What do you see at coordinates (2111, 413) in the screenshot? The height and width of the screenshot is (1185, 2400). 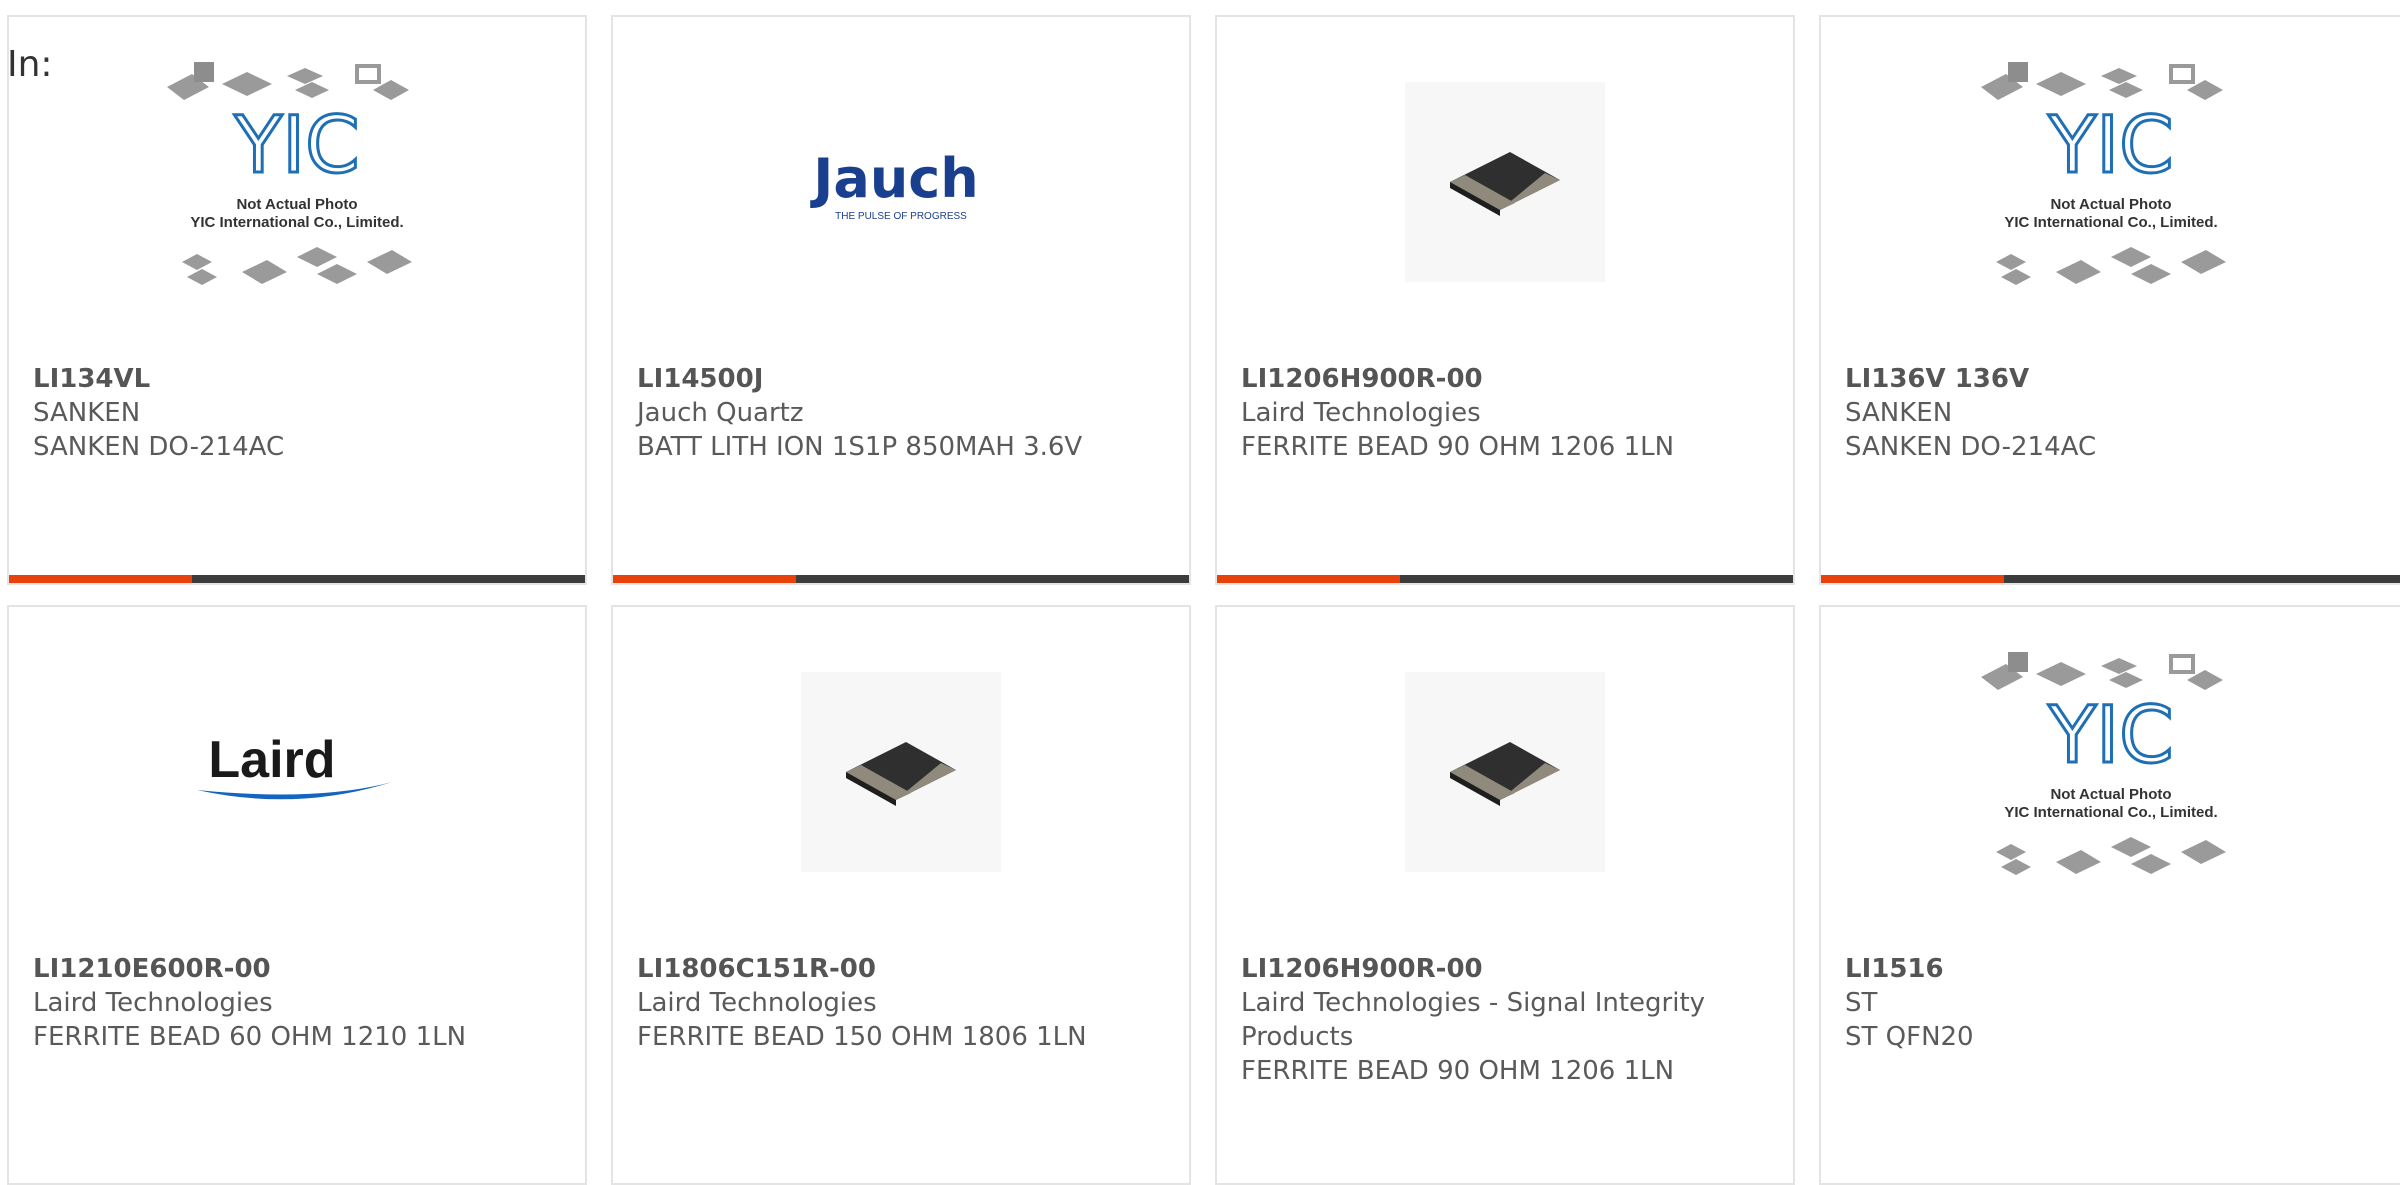 I see `product-info: LI136V 136V SANKEN SANKEN DO-214AC` at bounding box center [2111, 413].